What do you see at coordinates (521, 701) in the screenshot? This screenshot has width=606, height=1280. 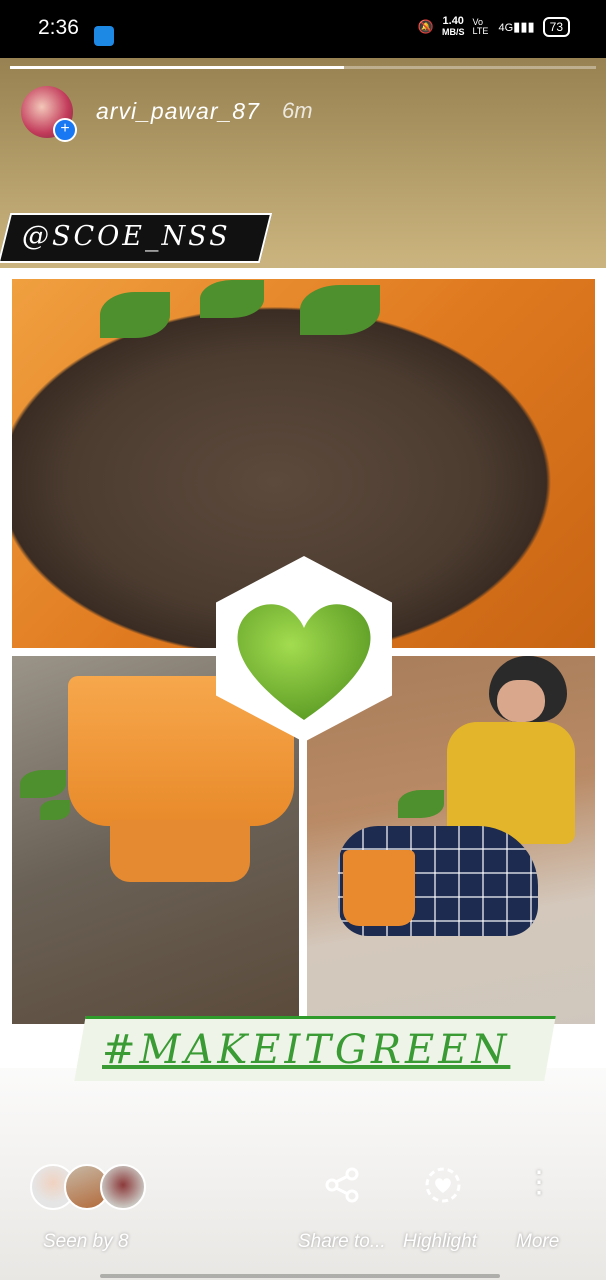 I see `person-face` at bounding box center [521, 701].